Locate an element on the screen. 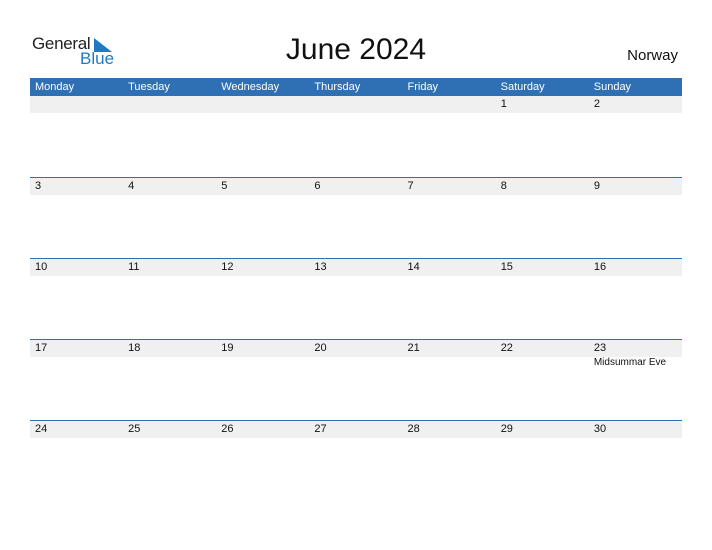 The width and height of the screenshot is (712, 550). day-cell: 25 is located at coordinates (169, 461).